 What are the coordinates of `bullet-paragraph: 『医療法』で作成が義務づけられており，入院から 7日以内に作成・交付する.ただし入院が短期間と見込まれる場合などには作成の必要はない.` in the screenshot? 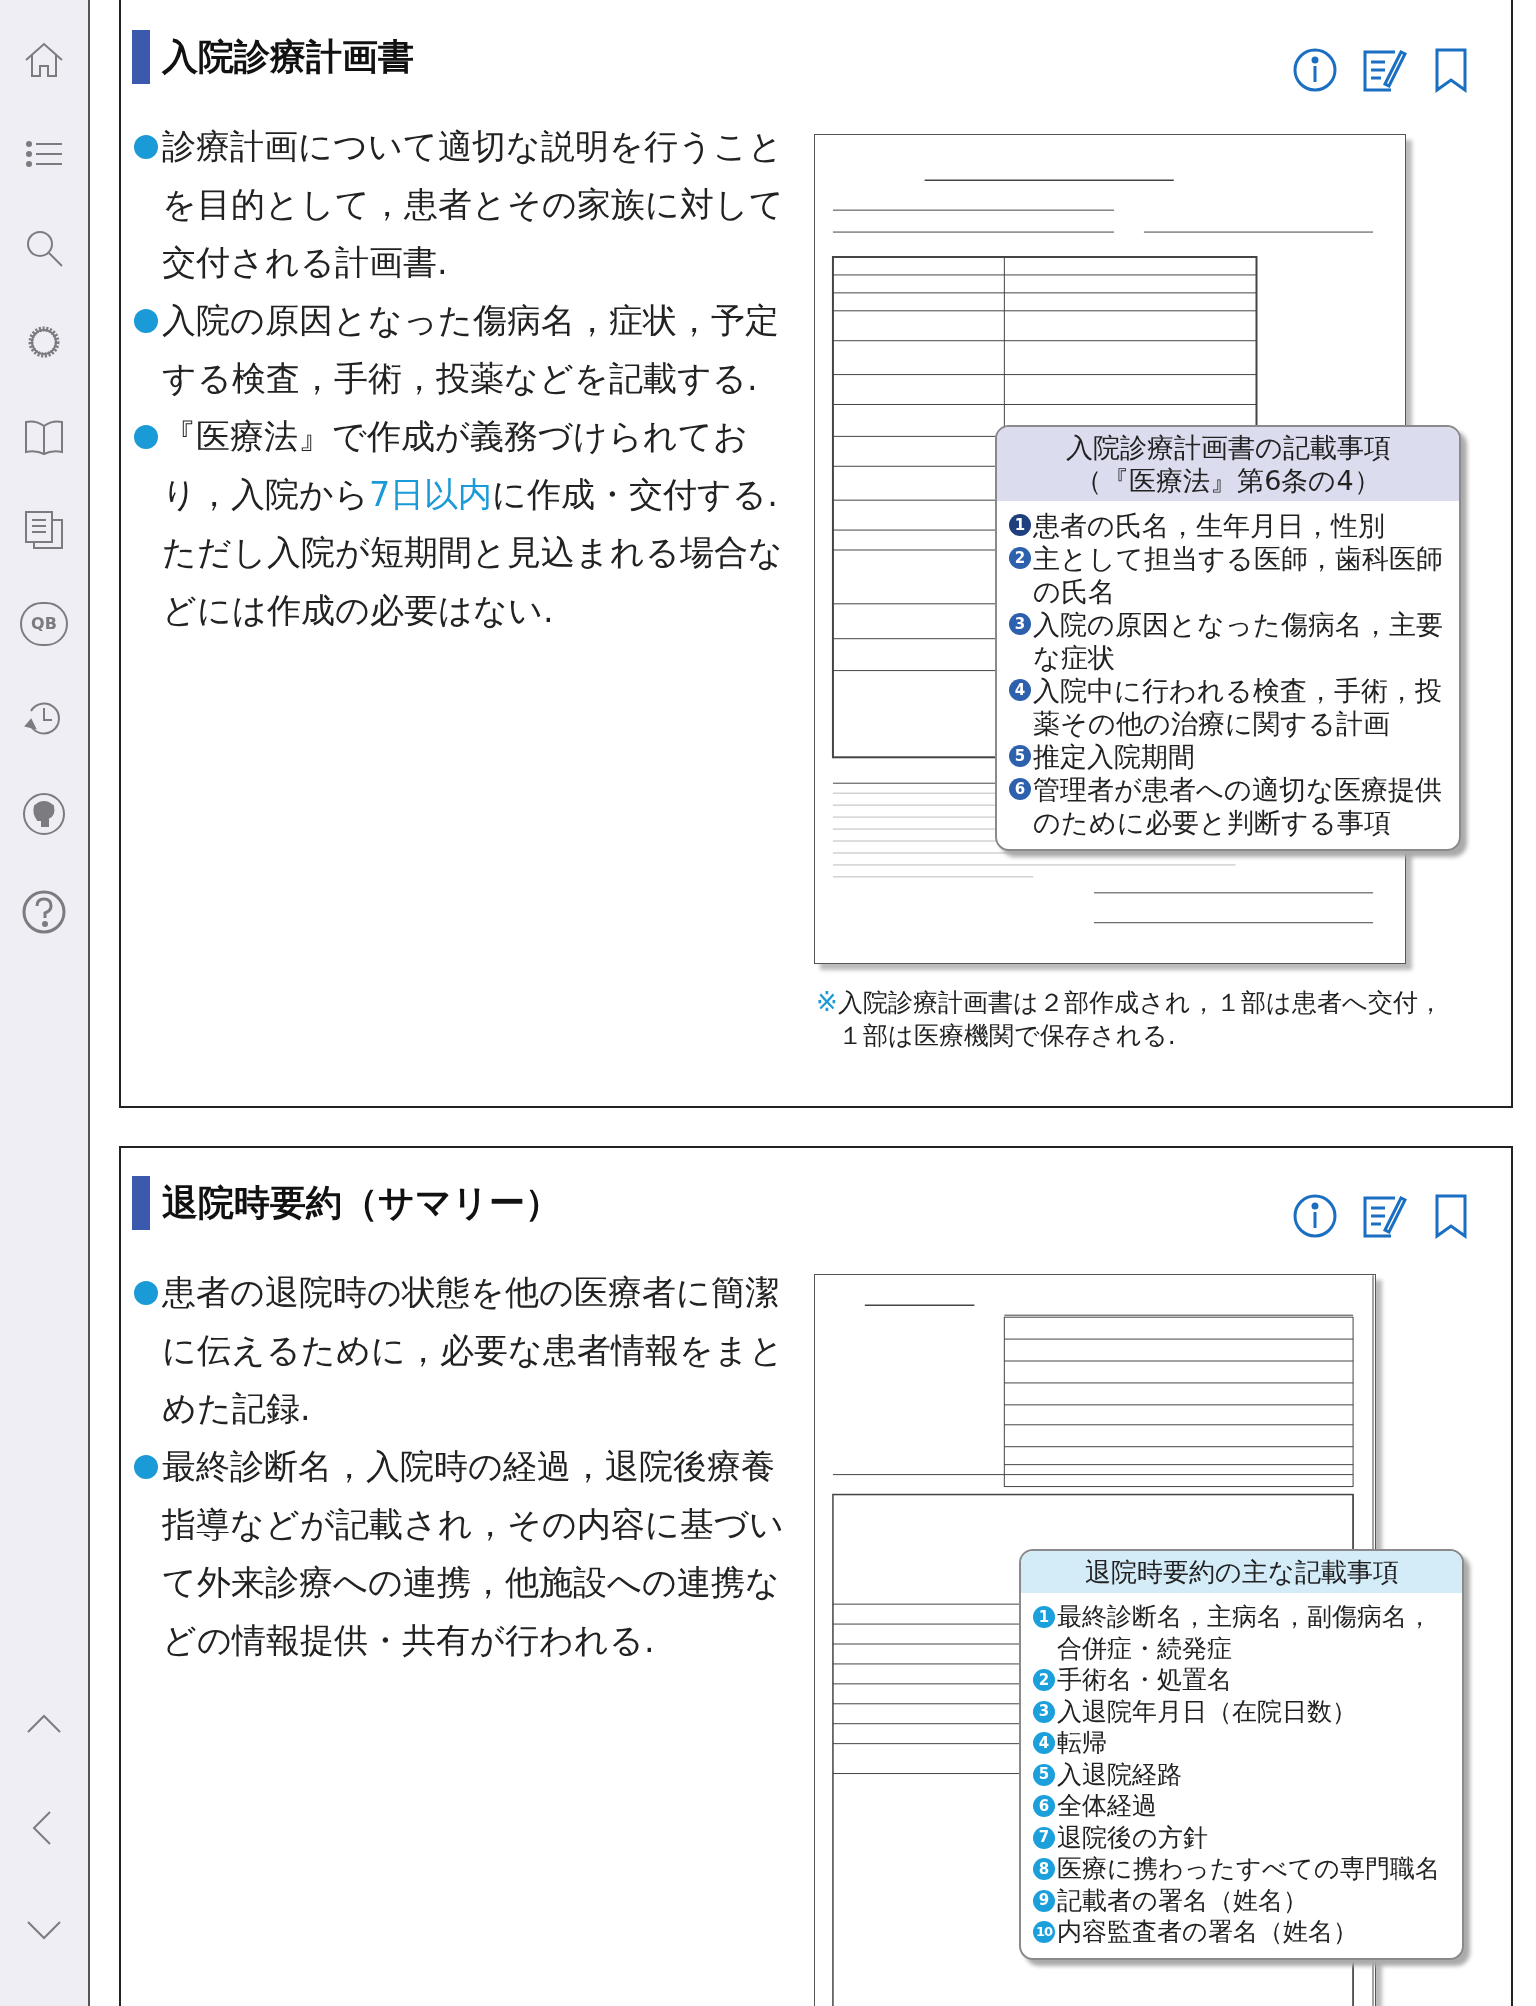 It's located at (473, 524).